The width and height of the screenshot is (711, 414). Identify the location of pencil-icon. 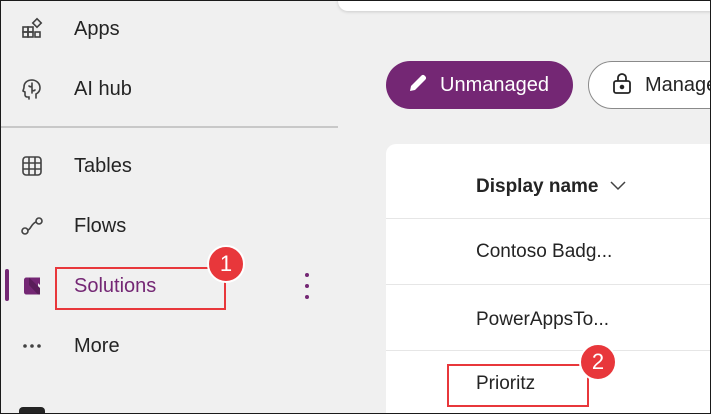
(418, 85).